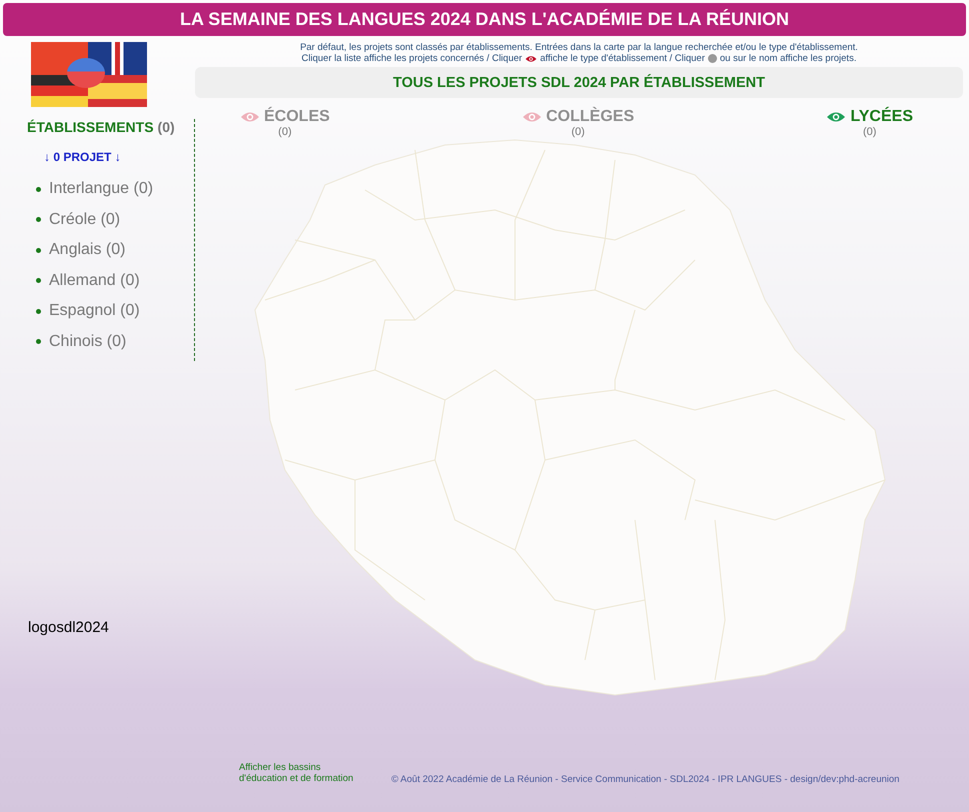 This screenshot has width=969, height=812. What do you see at coordinates (166, 127) in the screenshot?
I see `sidebar-count: (0)` at bounding box center [166, 127].